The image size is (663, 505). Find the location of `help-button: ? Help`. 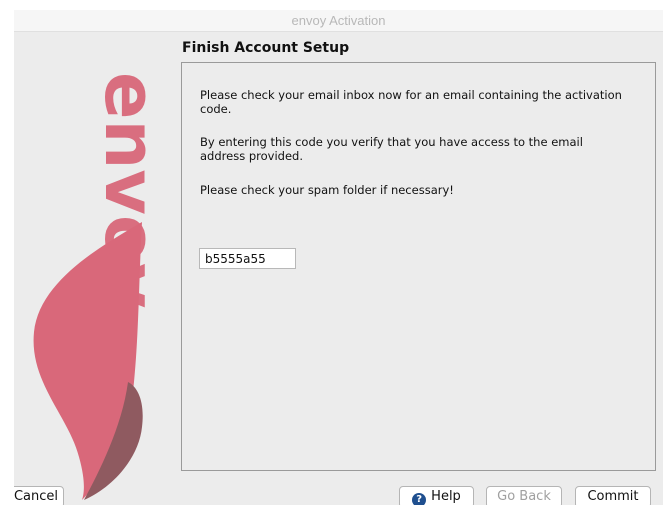

help-button: ? Help is located at coordinates (436, 495).